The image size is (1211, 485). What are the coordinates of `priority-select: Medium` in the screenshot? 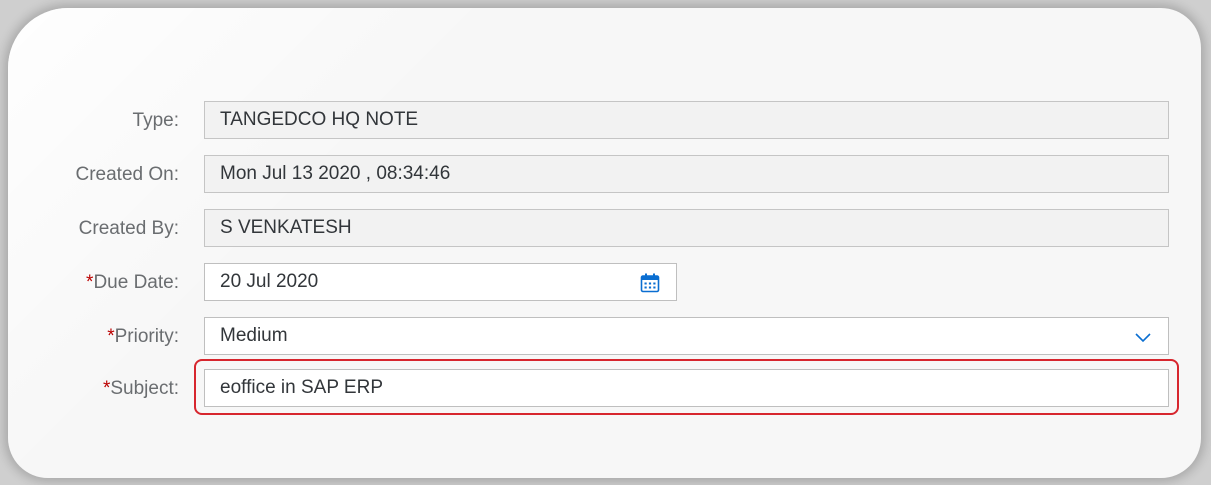 It's located at (686, 336).